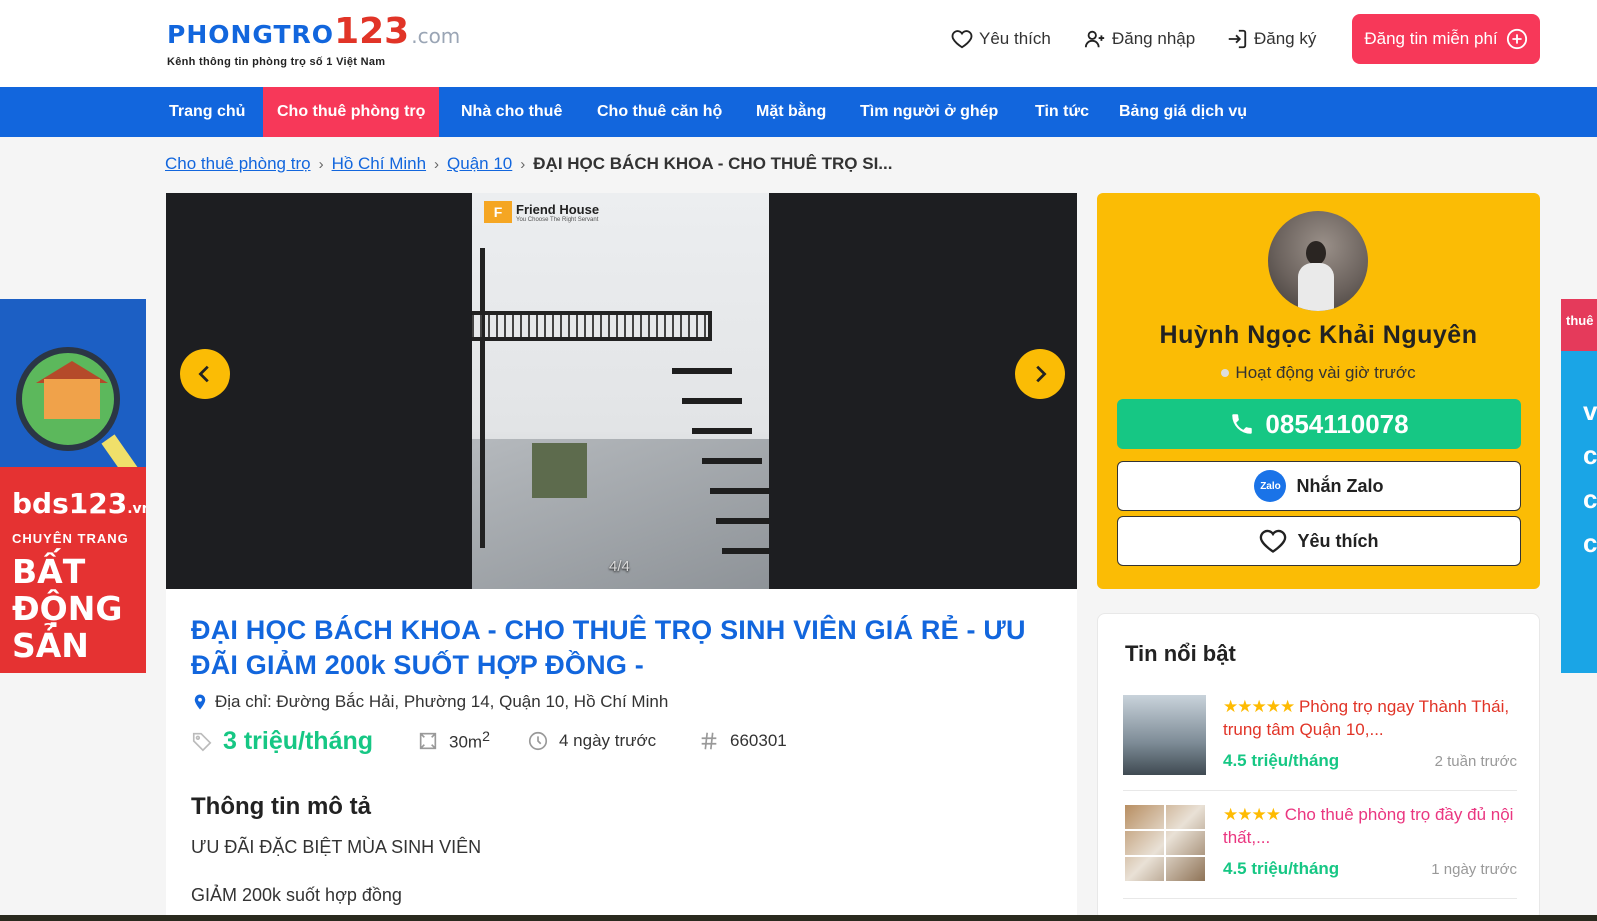 Image resolution: width=1597 pixels, height=921 pixels. Describe the element at coordinates (1154, 38) in the screenshot. I see `login-label: Đăng nhập` at that location.